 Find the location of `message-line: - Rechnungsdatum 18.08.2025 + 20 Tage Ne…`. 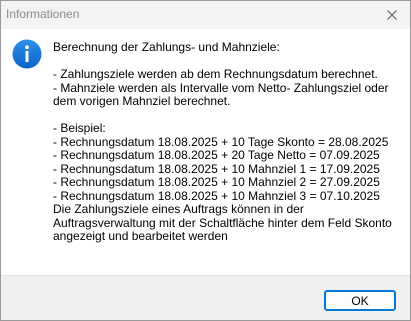

message-line: - Rechnungsdatum 18.08.2025 + 20 Tage Ne… is located at coordinates (216, 155).